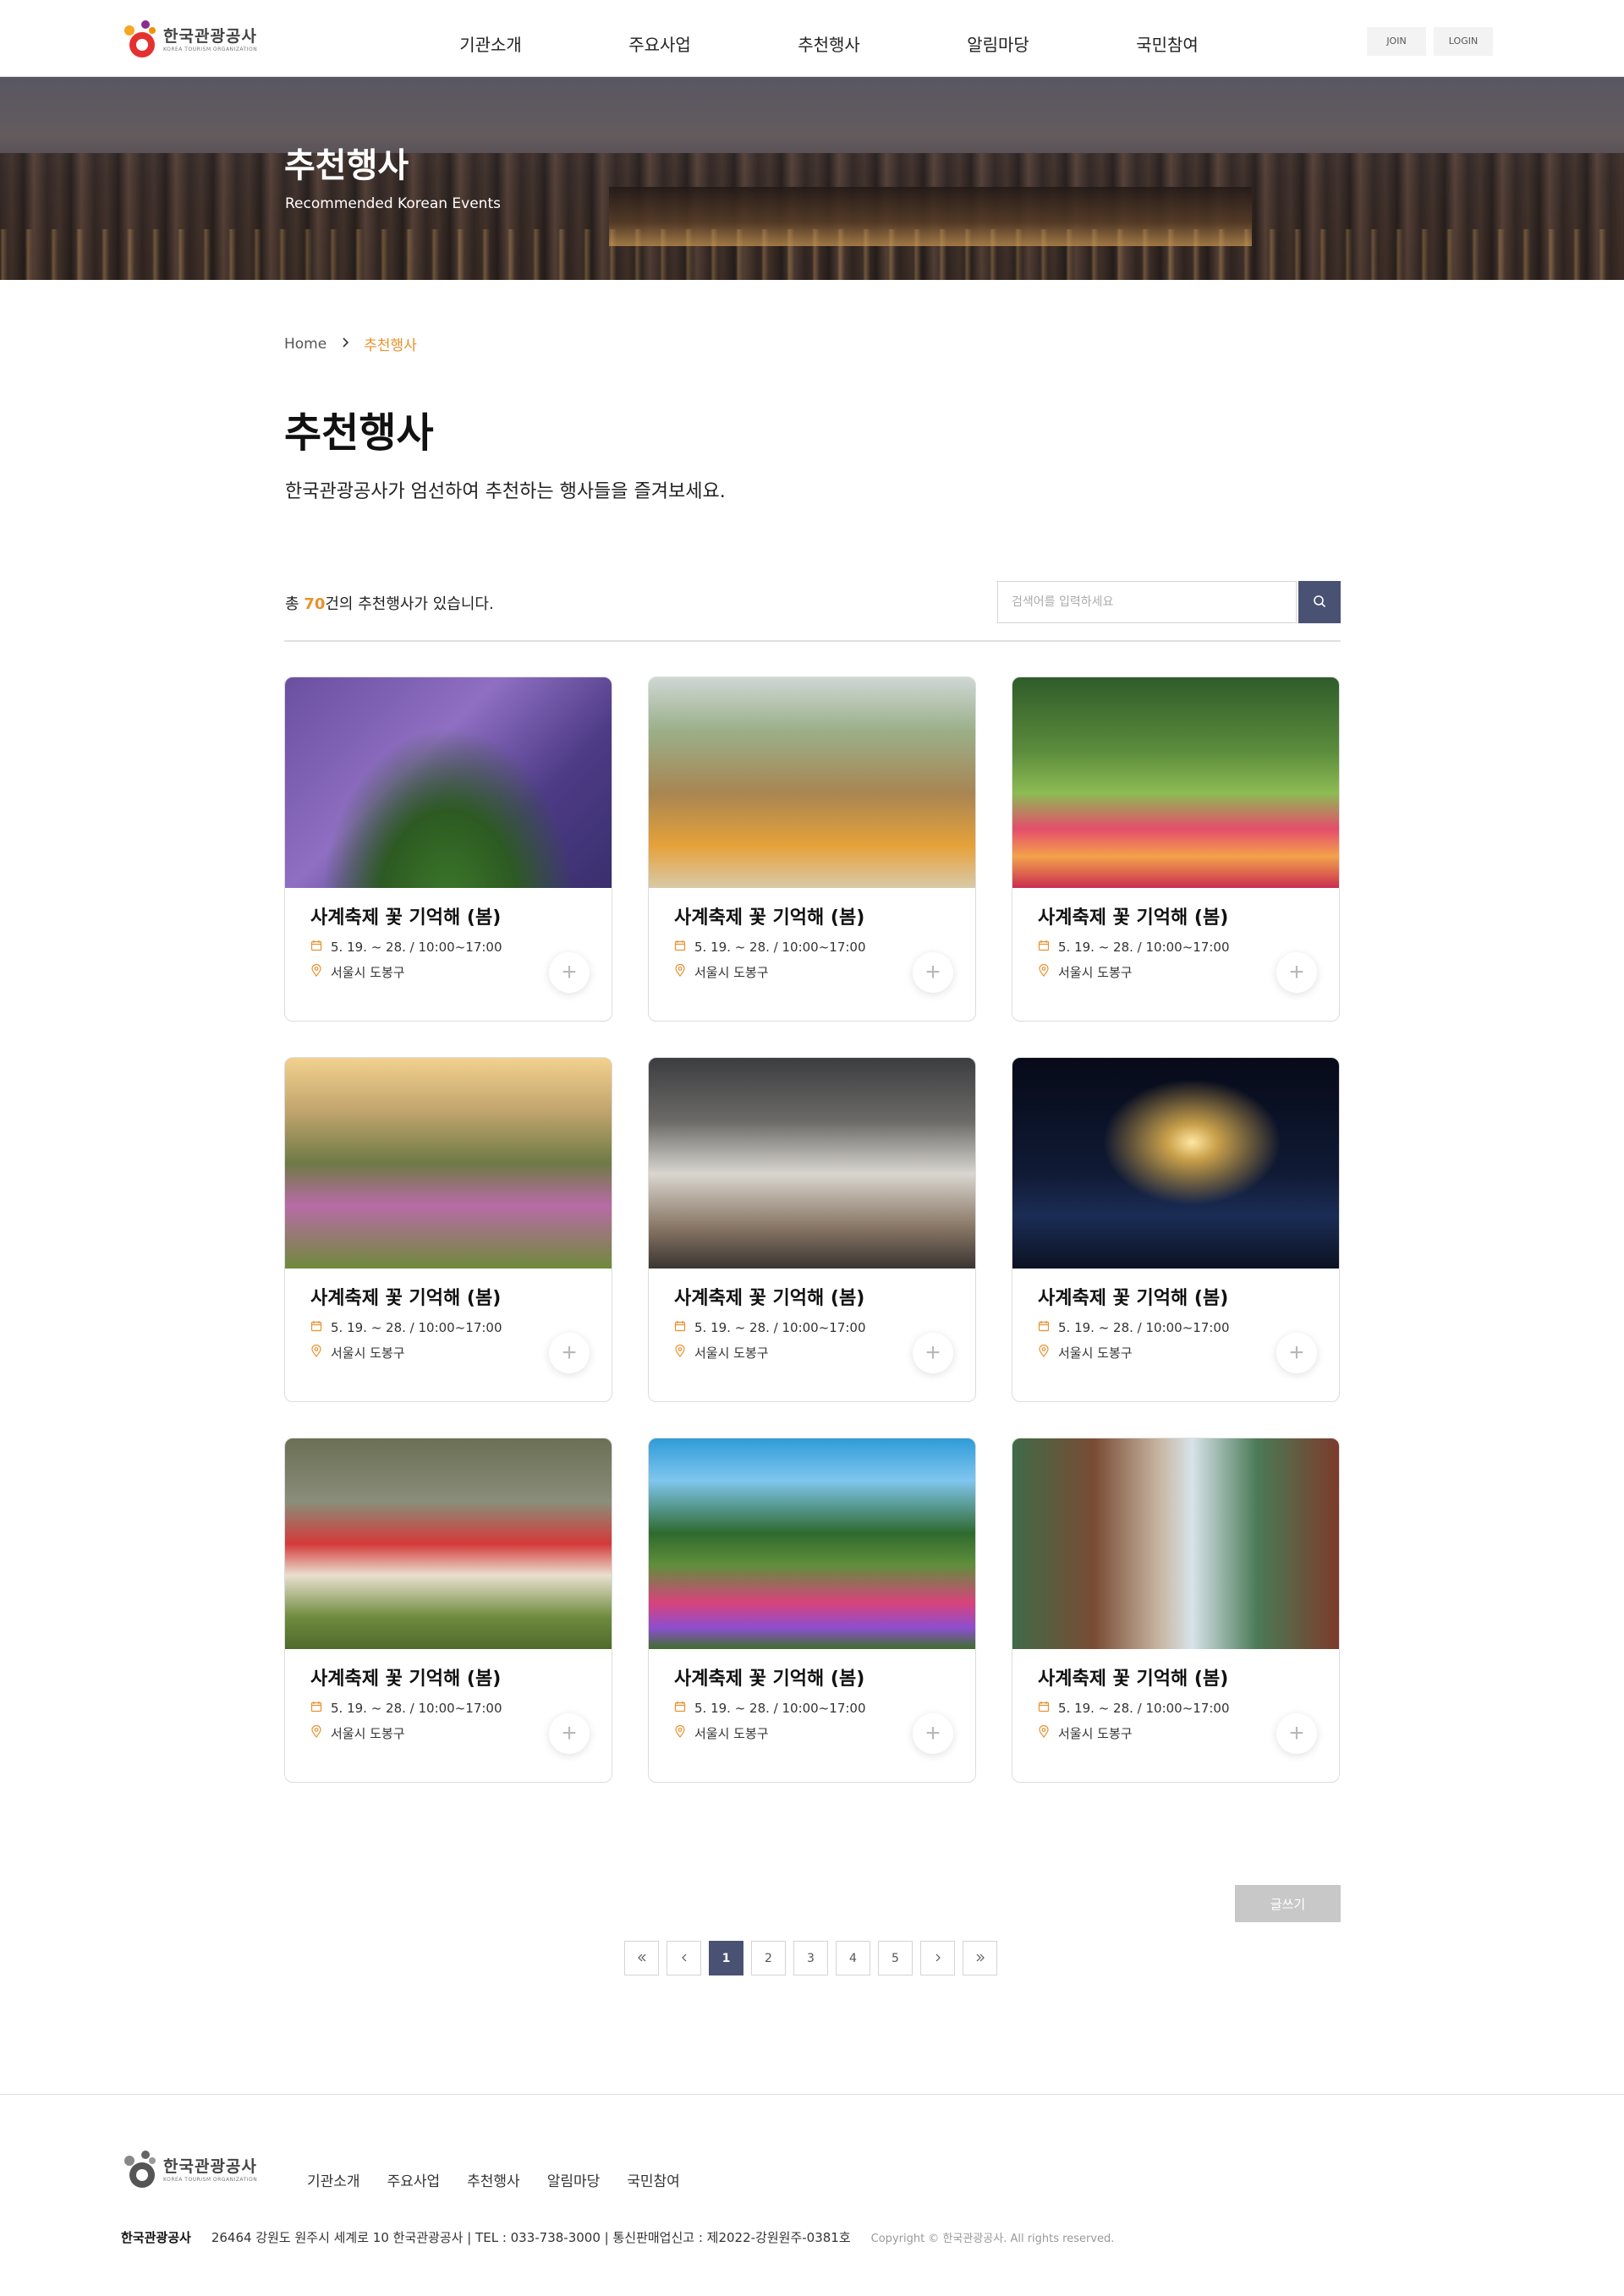 The width and height of the screenshot is (1624, 2296). What do you see at coordinates (334, 2179) in the screenshot?
I see `footer-nav-about: 기관소개` at bounding box center [334, 2179].